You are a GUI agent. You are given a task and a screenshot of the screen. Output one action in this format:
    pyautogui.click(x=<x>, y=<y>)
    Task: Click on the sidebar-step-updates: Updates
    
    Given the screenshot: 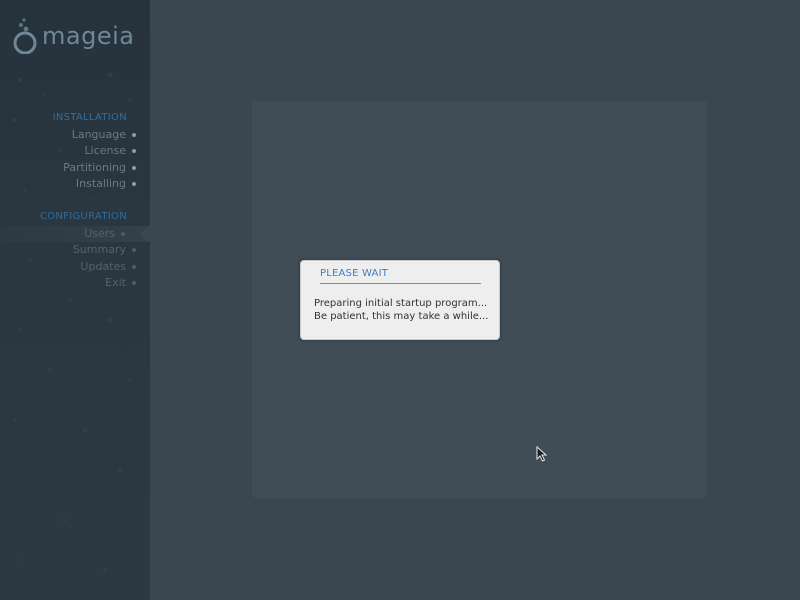 What is the action you would take?
    pyautogui.click(x=68, y=267)
    